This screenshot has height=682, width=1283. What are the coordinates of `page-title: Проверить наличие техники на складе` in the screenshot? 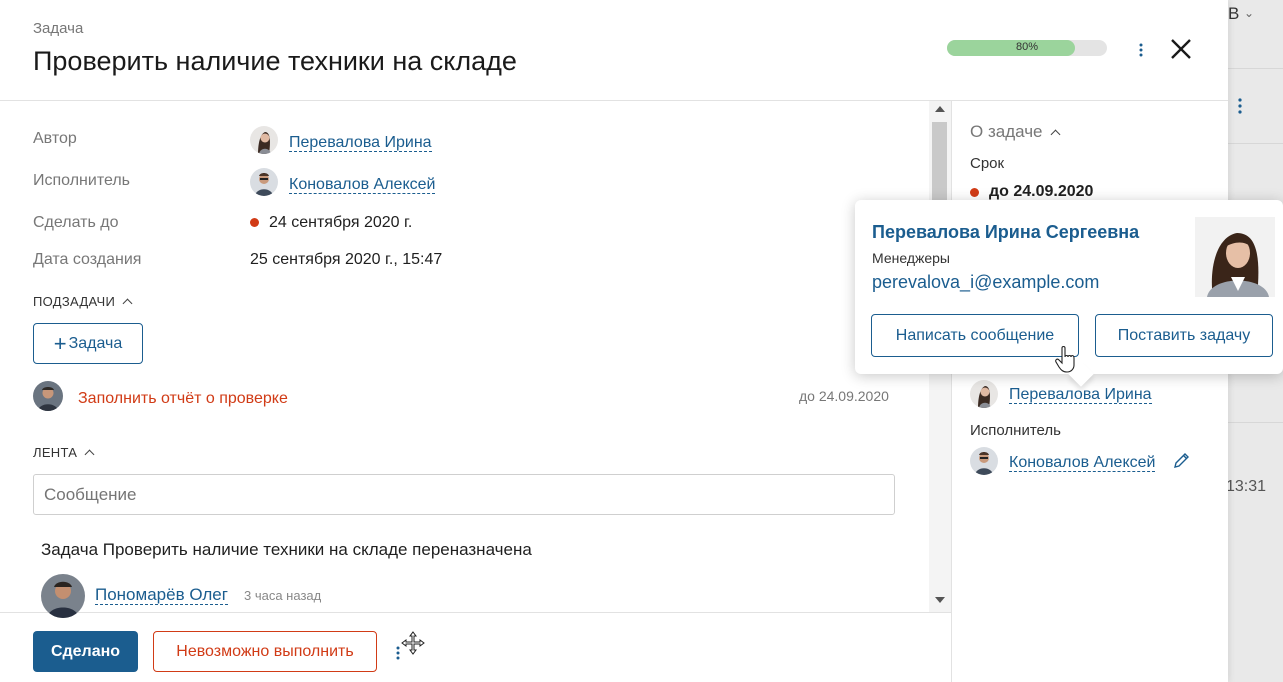 It's located at (275, 61).